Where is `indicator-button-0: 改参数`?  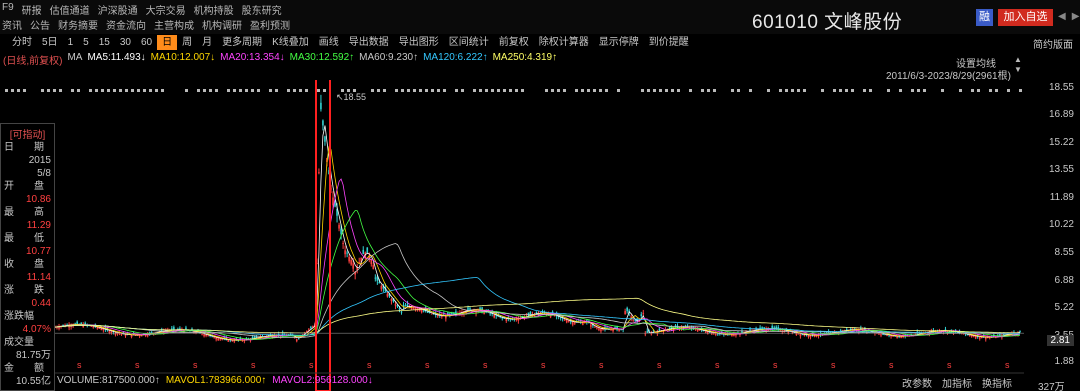 indicator-button-0: 改参数 is located at coordinates (917, 382).